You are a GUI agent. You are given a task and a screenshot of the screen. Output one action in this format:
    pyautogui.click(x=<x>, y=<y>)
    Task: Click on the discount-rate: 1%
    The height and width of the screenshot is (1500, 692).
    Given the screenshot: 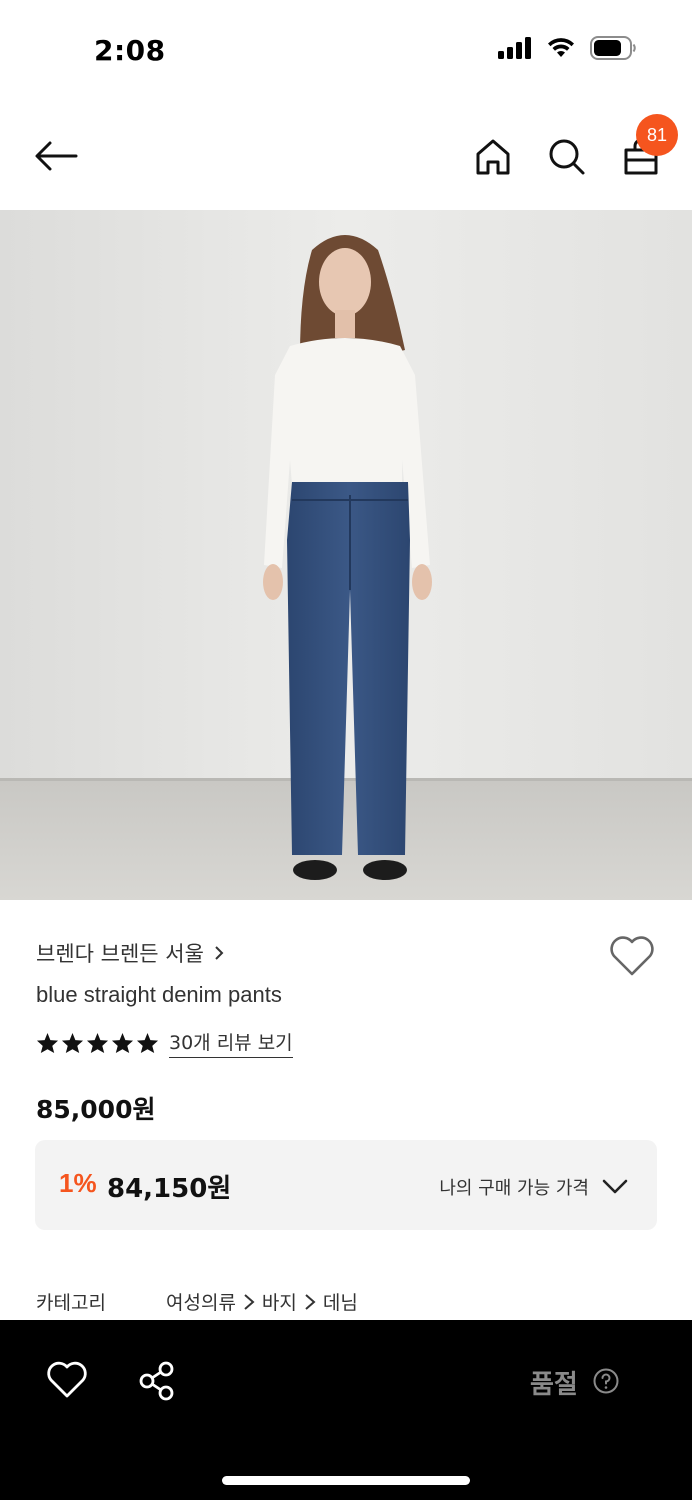 What is the action you would take?
    pyautogui.click(x=78, y=1183)
    